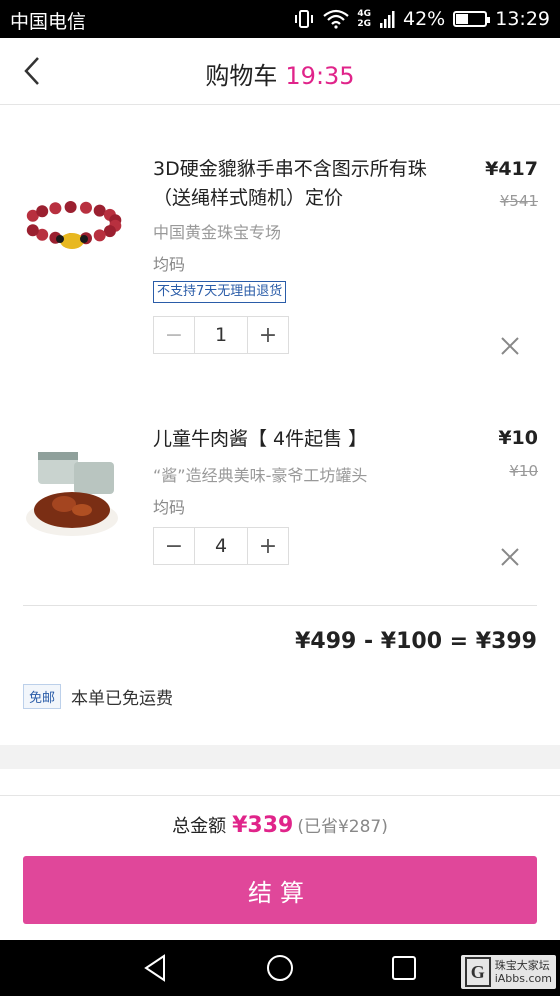 The height and width of the screenshot is (996, 560). I want to click on item-original-price: ¥10, so click(523, 471).